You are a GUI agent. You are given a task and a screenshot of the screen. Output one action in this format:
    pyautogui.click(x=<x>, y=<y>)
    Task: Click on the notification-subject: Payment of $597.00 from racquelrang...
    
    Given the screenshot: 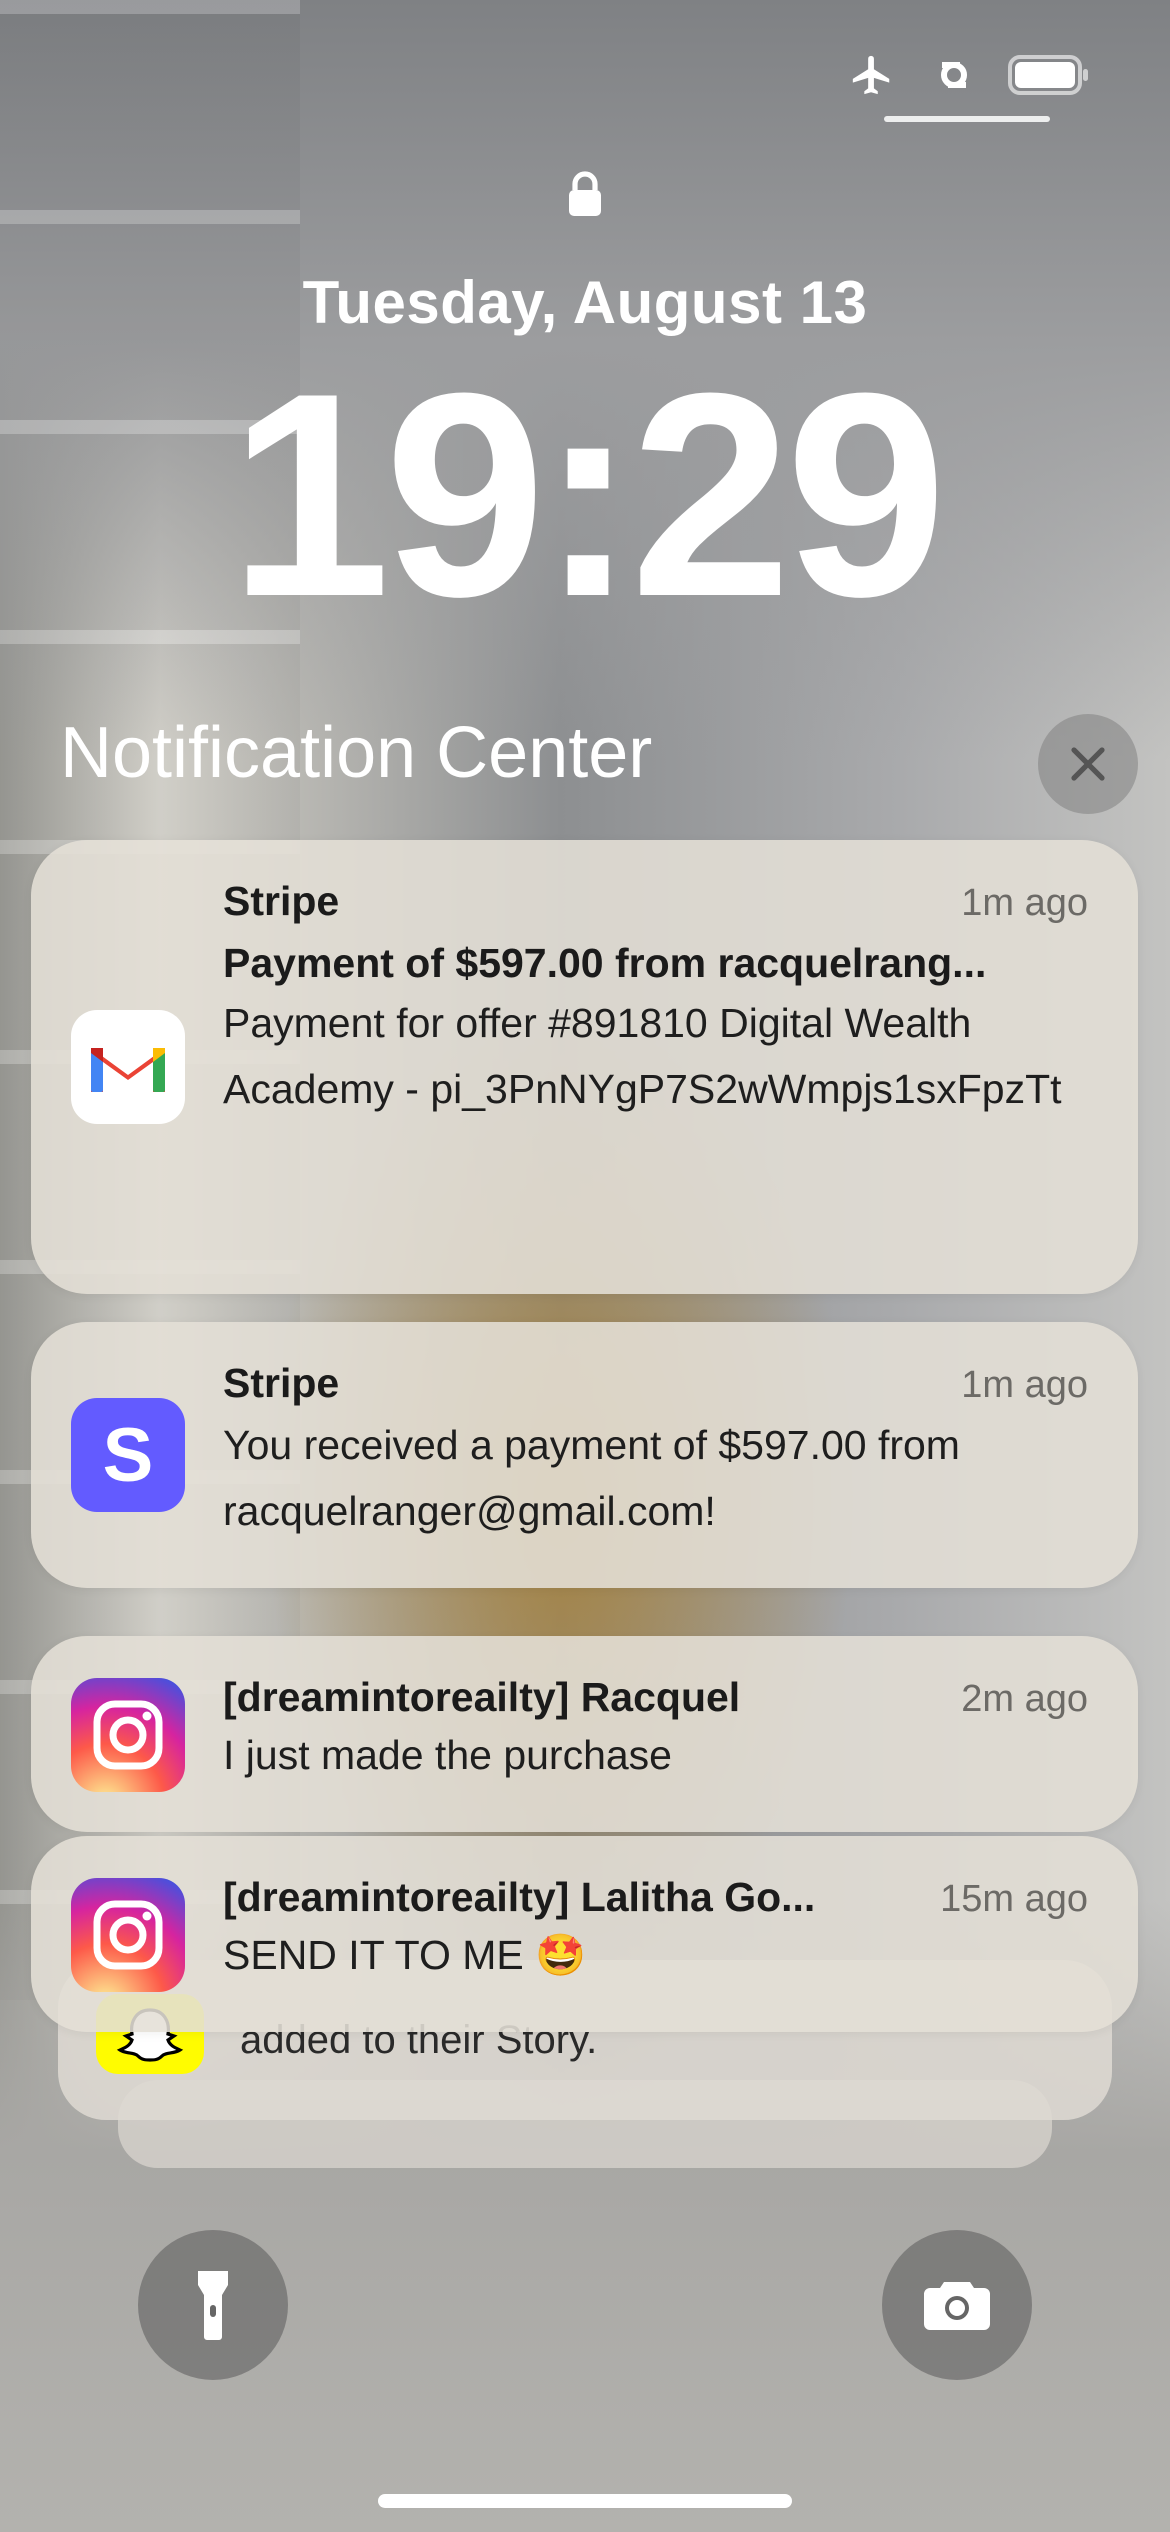 What is the action you would take?
    pyautogui.click(x=605, y=963)
    